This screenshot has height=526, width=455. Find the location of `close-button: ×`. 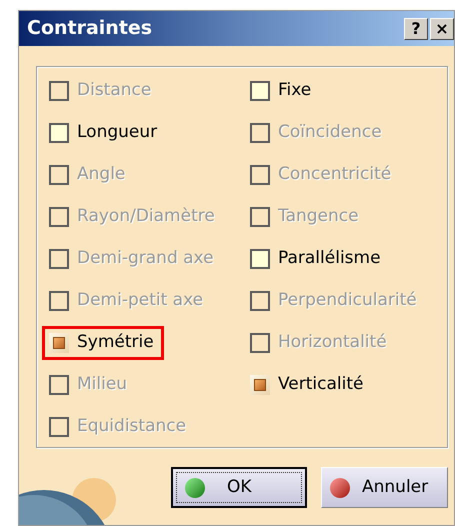

close-button: × is located at coordinates (442, 29).